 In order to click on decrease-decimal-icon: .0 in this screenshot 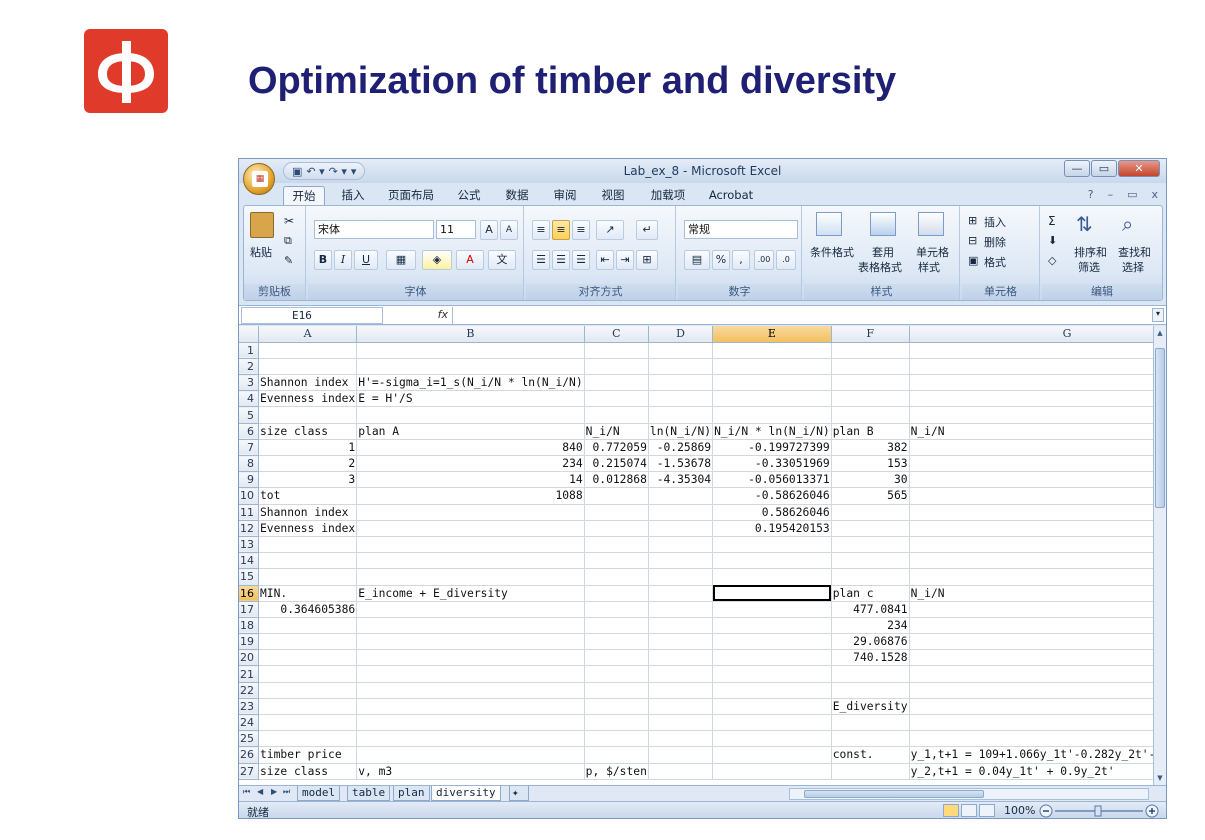, I will do `click(786, 260)`.